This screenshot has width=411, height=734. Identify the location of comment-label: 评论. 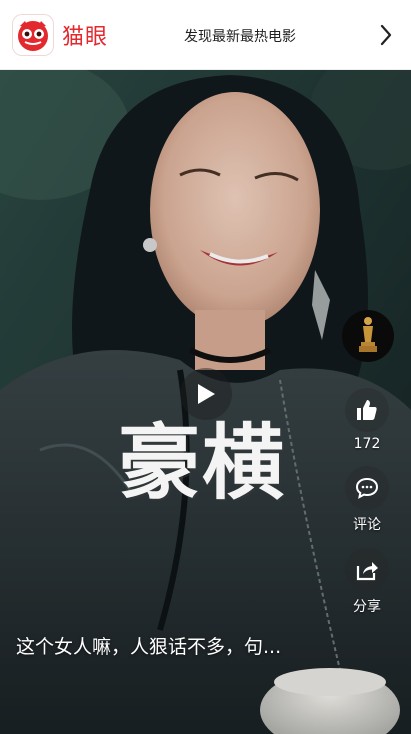
(367, 525).